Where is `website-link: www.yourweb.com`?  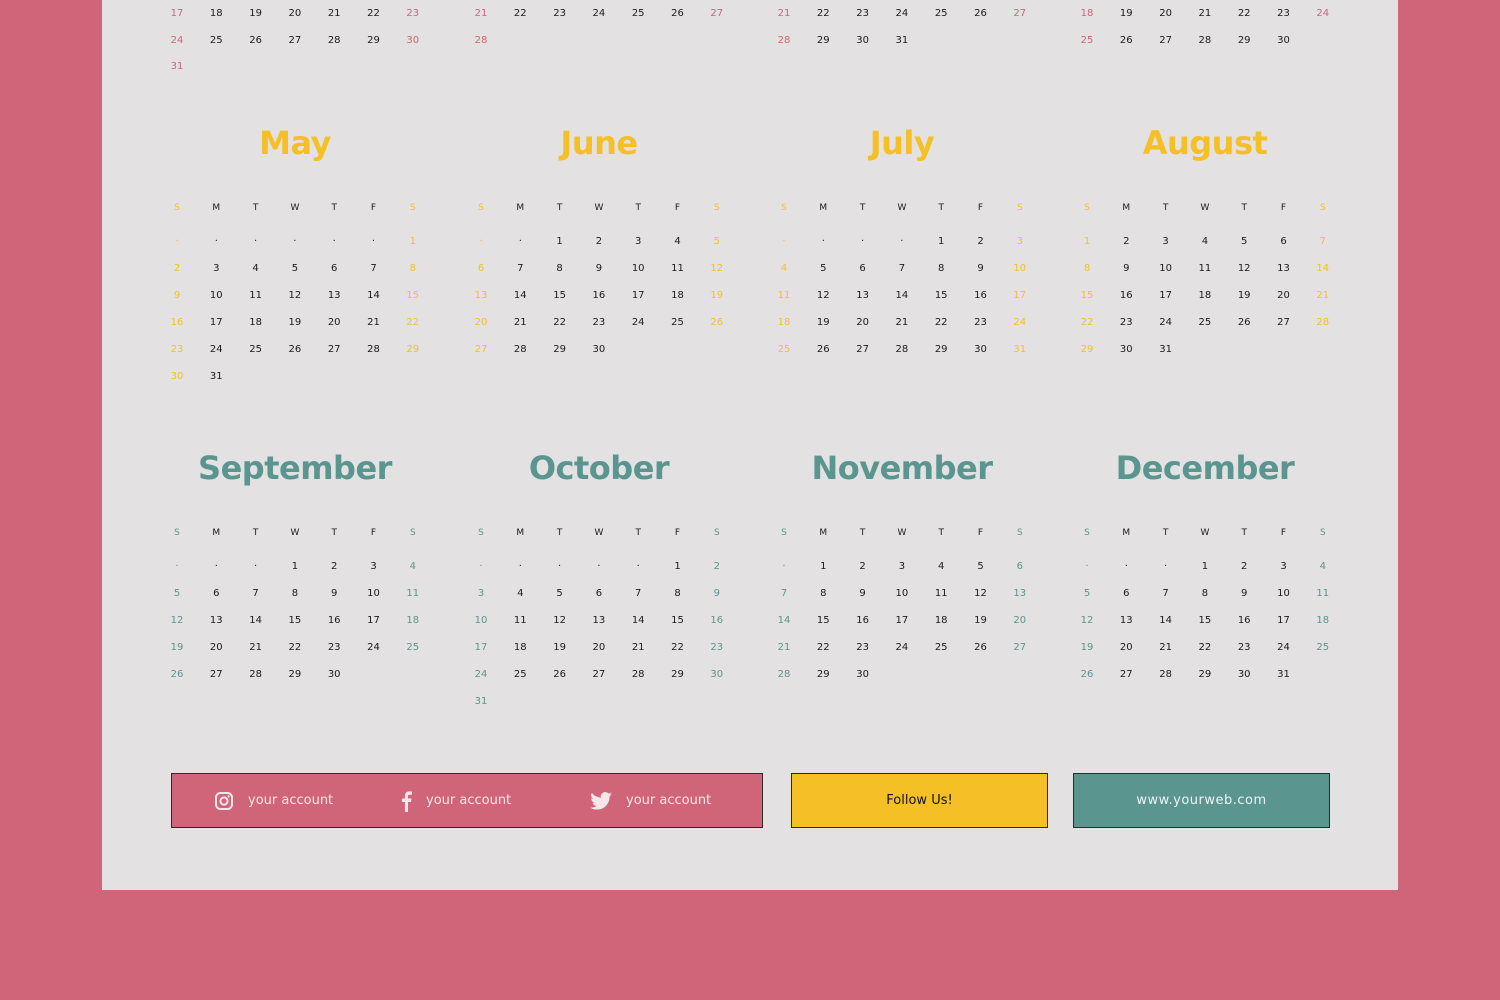
website-link: www.yourweb.com is located at coordinates (1201, 800).